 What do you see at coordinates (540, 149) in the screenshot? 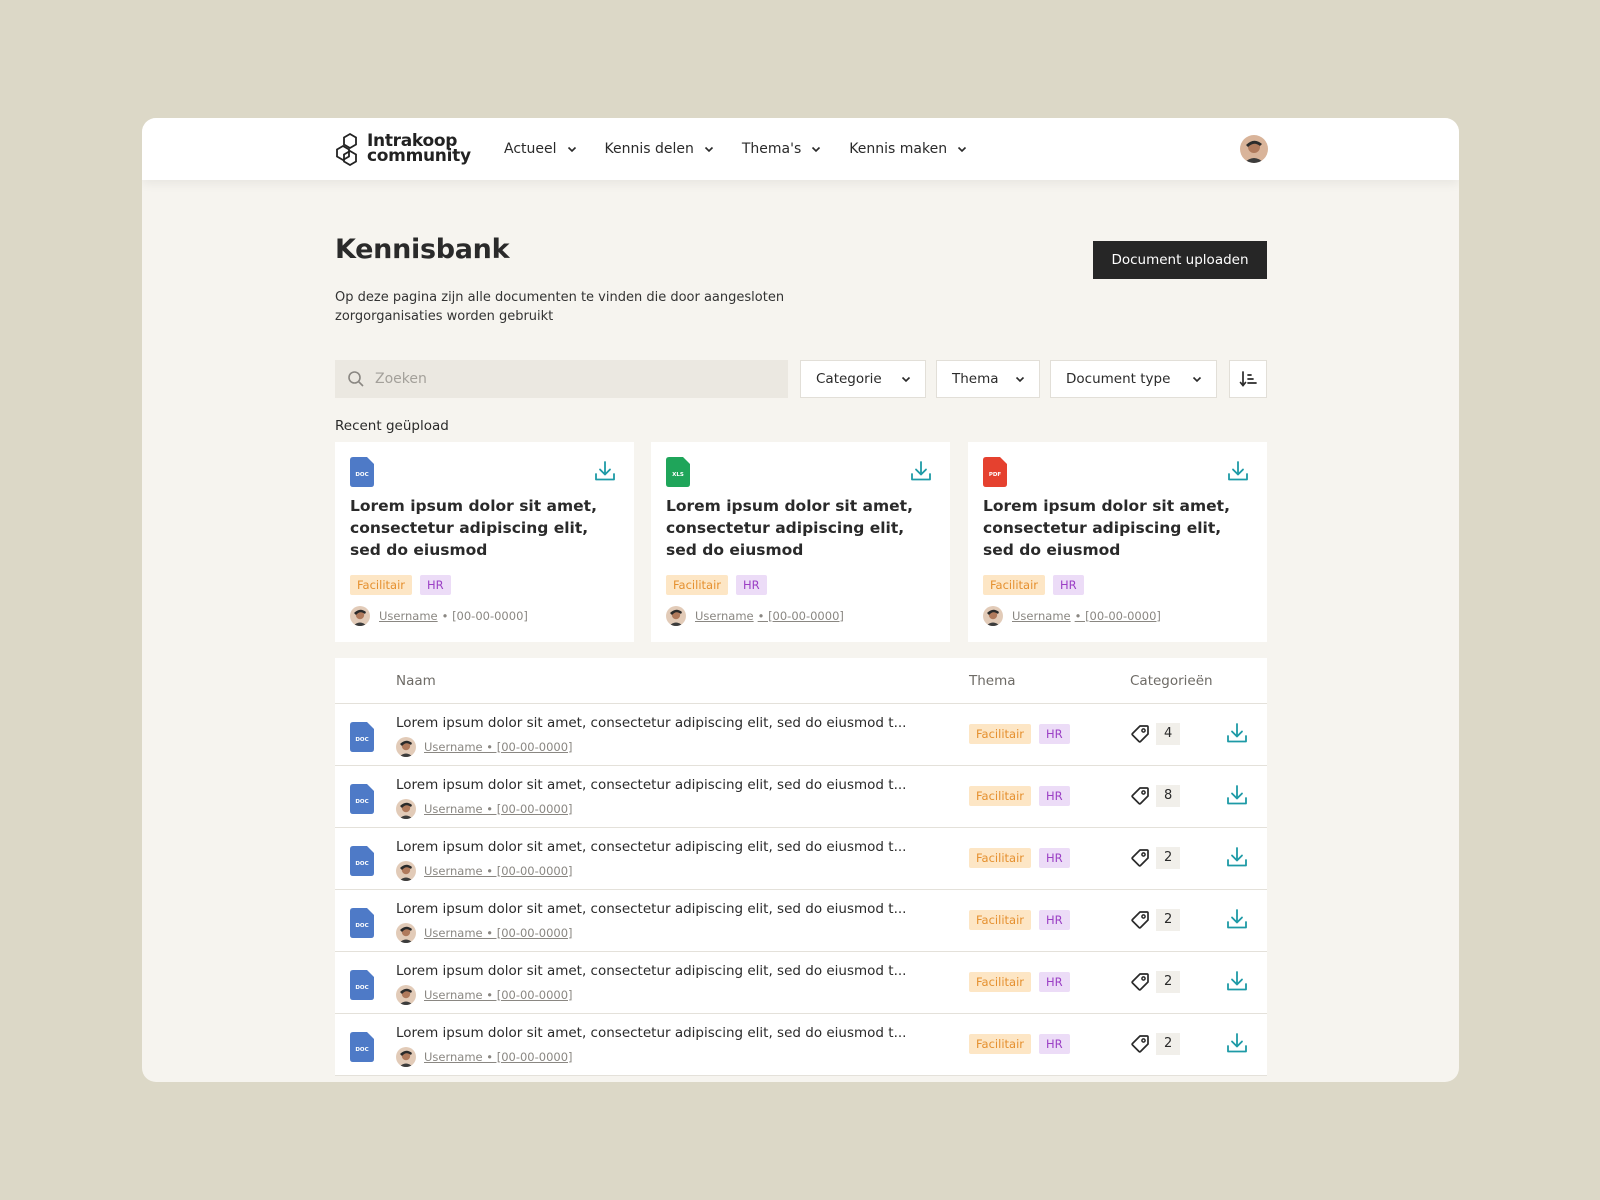
I see `nav-item-actueel: Actueel` at bounding box center [540, 149].